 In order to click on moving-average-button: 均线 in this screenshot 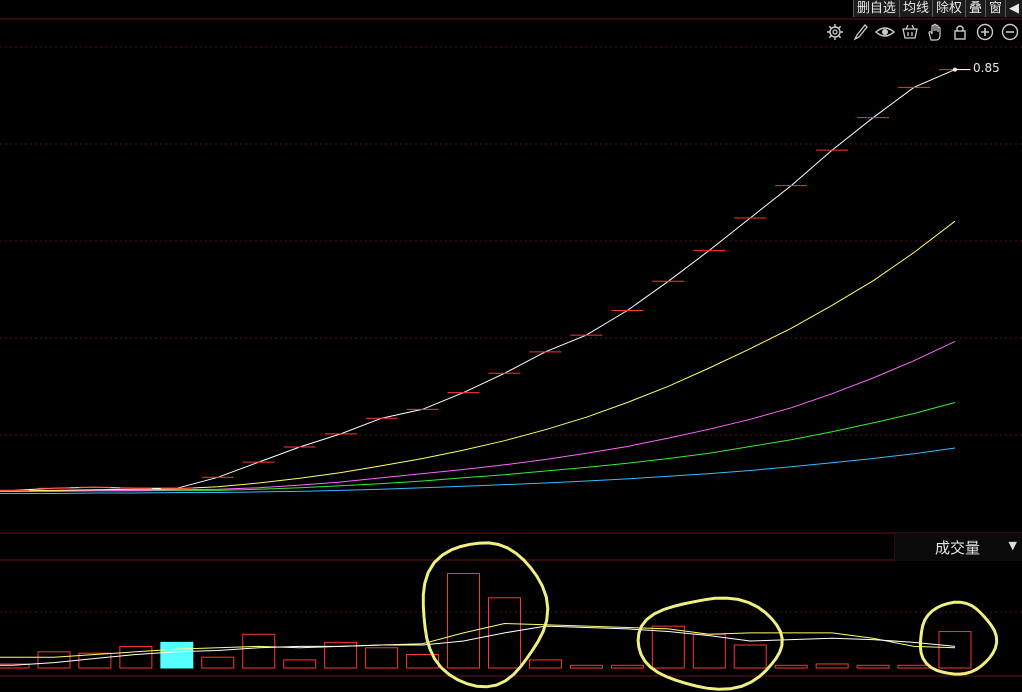, I will do `click(915, 8)`.